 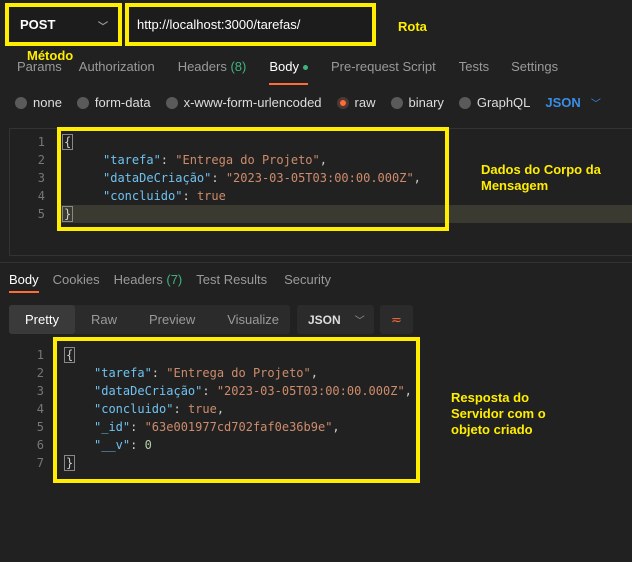 I want to click on wrap-icon: ≂, so click(x=396, y=319).